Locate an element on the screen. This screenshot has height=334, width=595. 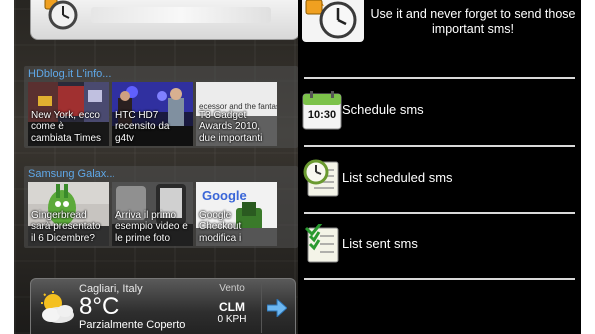
checklist-icon is located at coordinates (321, 243).